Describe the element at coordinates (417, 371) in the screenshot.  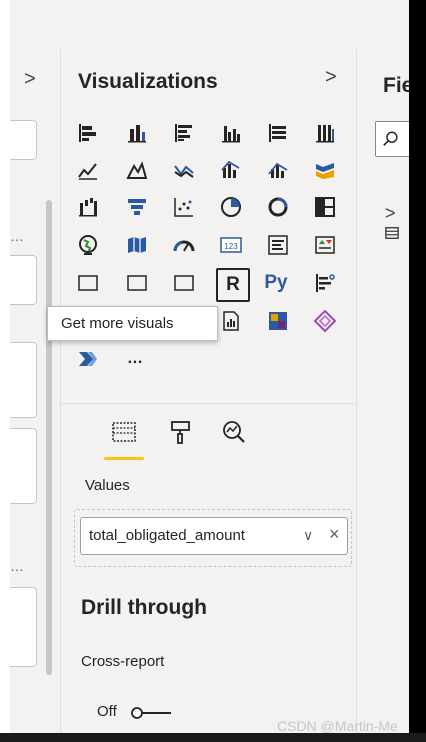
I see `window-edge` at that location.